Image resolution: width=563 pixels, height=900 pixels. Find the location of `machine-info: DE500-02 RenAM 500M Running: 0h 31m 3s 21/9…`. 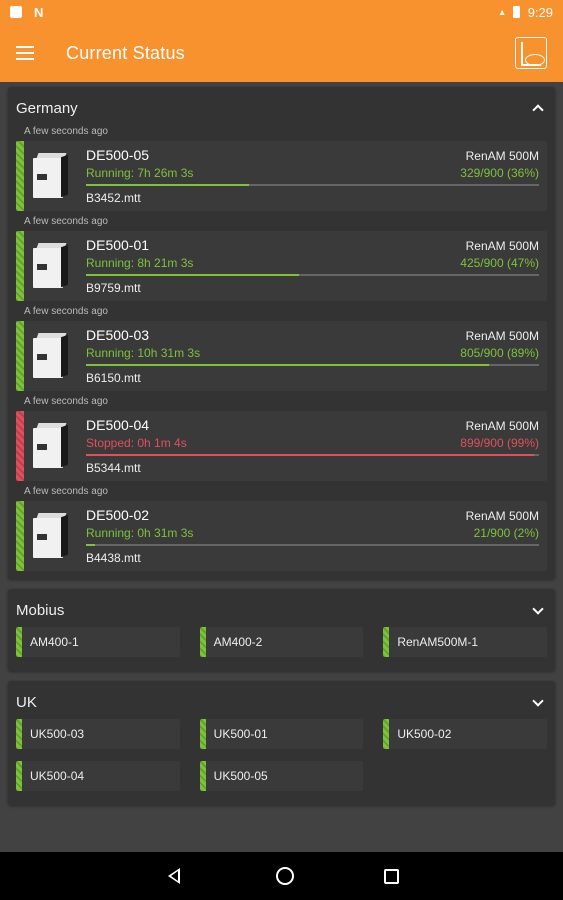

machine-info: DE500-02 RenAM 500M Running: 0h 31m 3s 21/9… is located at coordinates (313, 536).